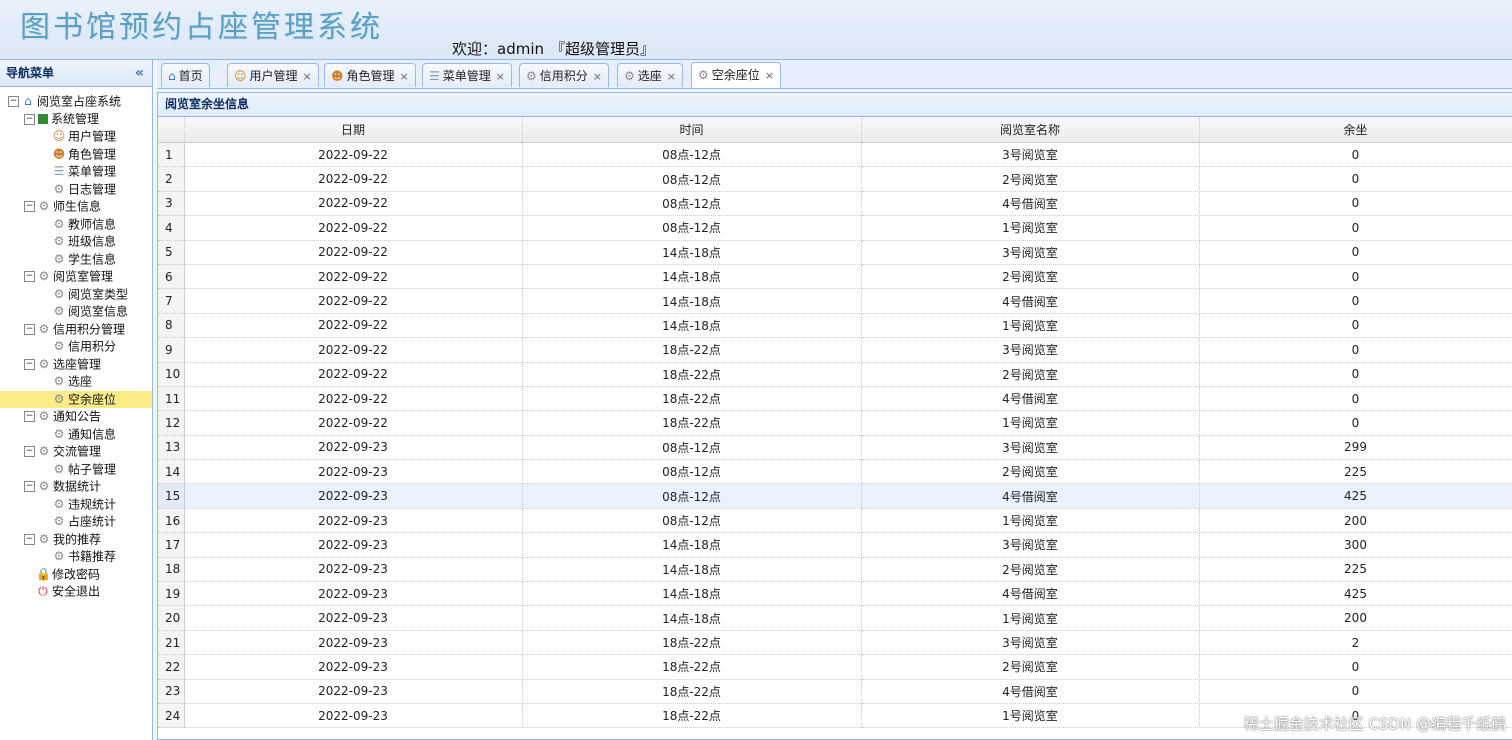 Image resolution: width=1512 pixels, height=740 pixels. Describe the element at coordinates (1030, 301) in the screenshot. I see `room-cell: 4号借阅室` at that location.